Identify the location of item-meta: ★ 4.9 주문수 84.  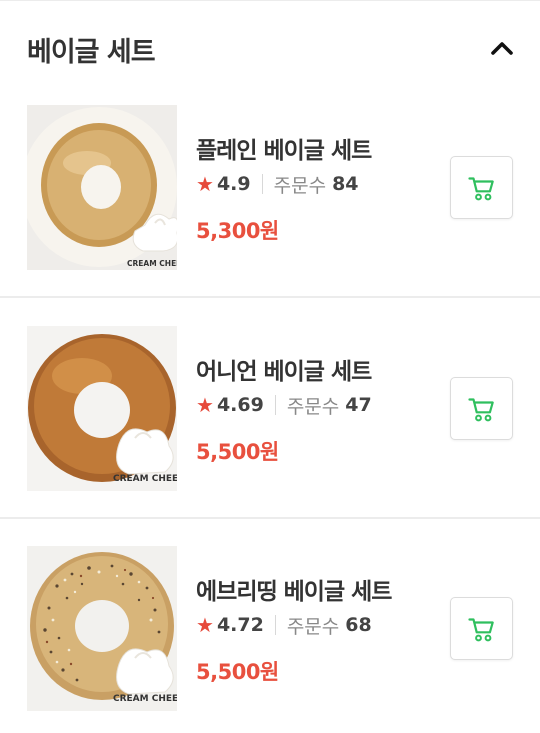
(277, 184).